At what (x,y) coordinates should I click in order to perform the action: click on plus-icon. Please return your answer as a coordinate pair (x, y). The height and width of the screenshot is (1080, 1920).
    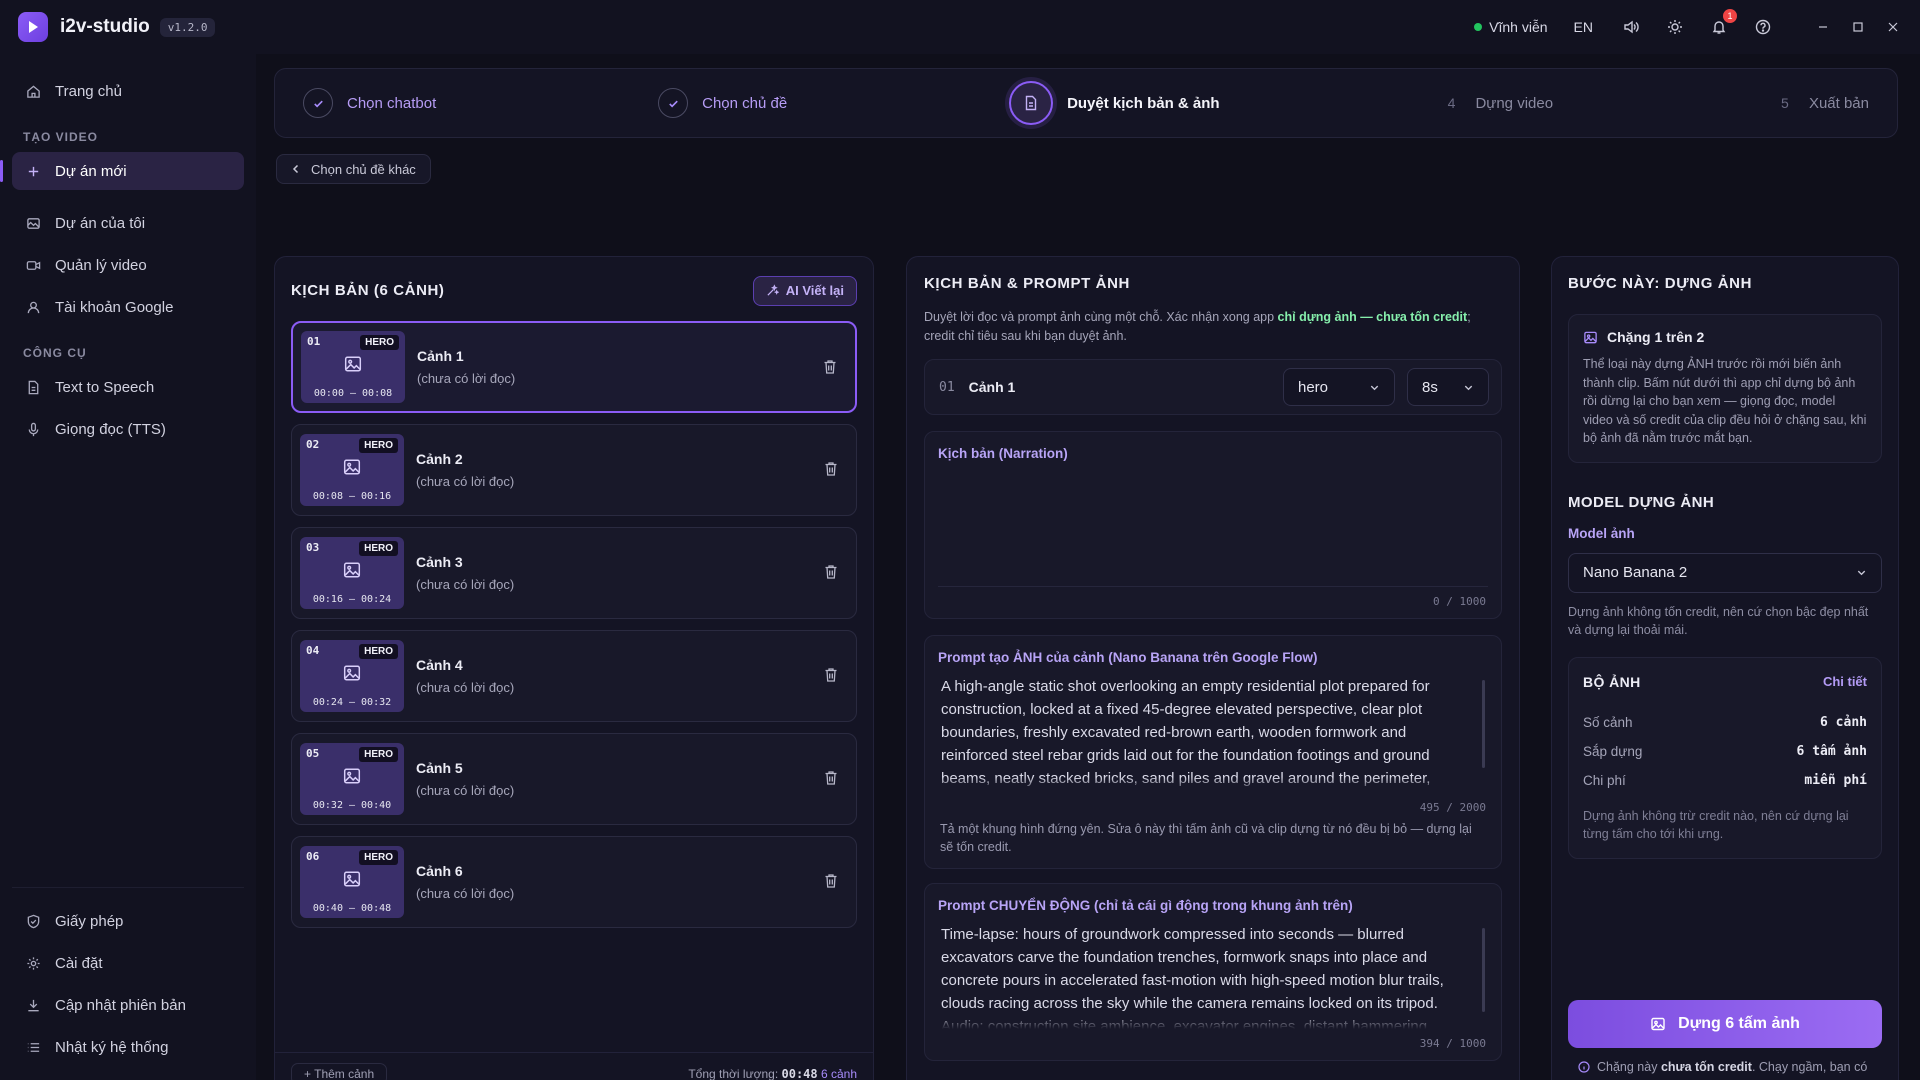
    Looking at the image, I should click on (33, 171).